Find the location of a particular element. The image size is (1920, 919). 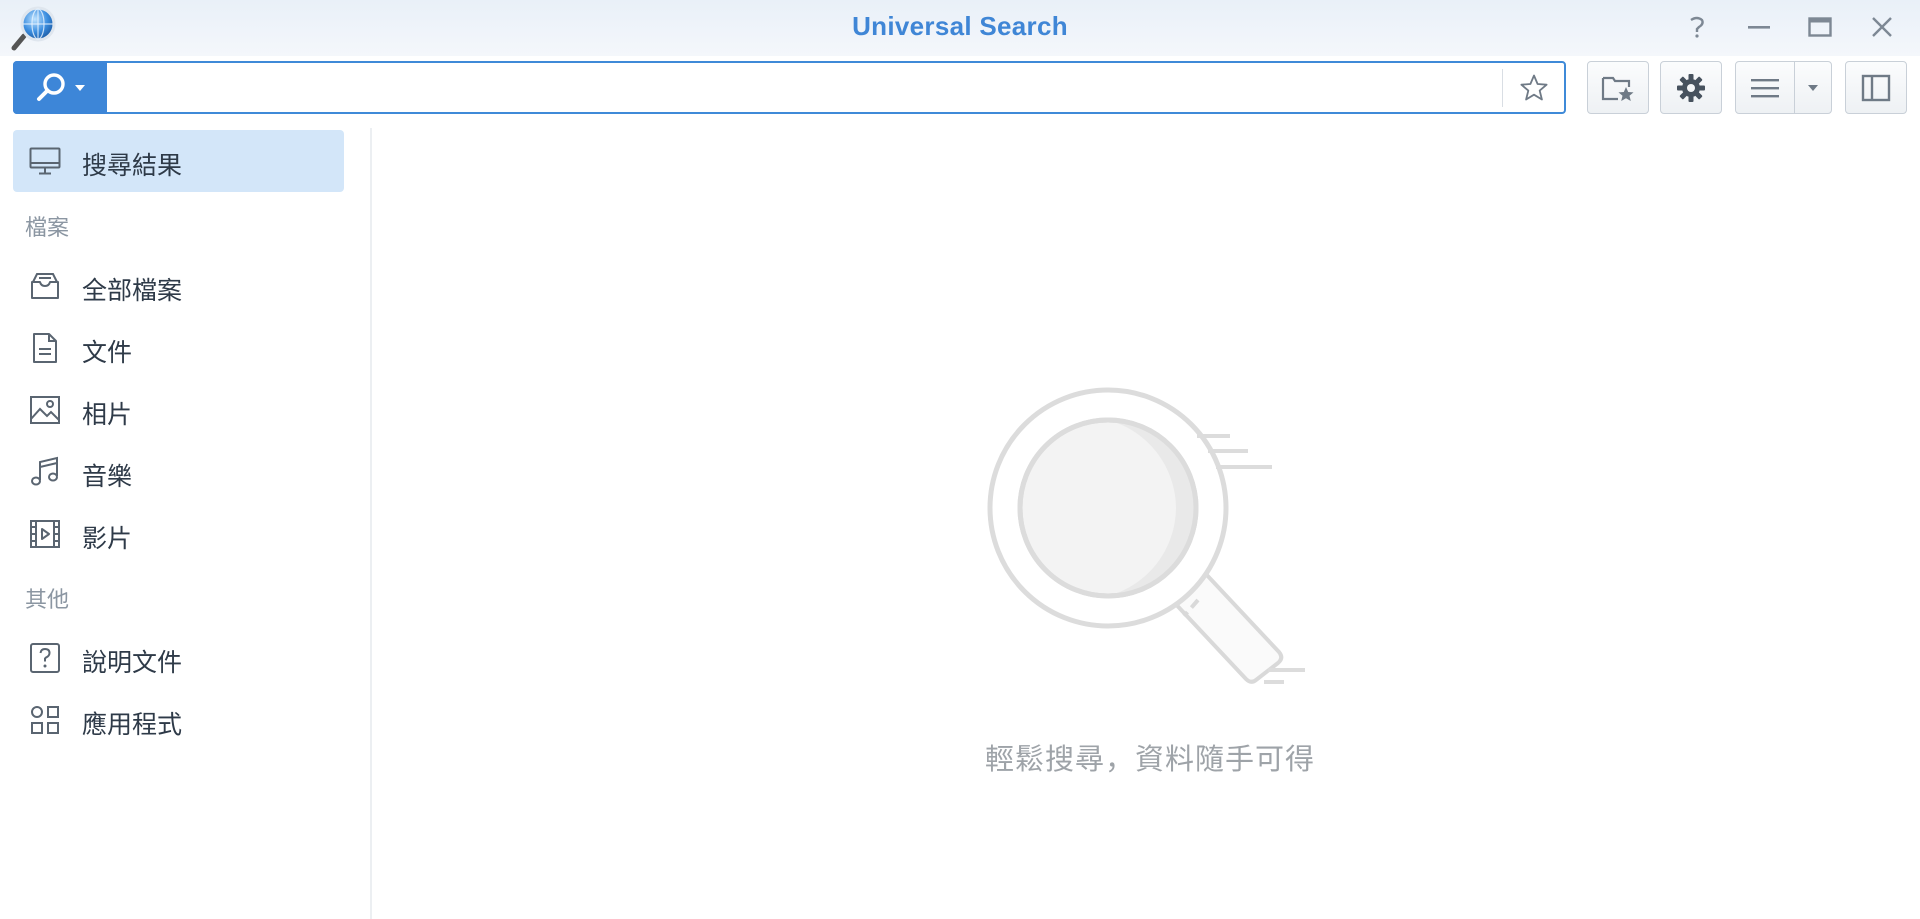

folder-star-icon is located at coordinates (1617, 88).